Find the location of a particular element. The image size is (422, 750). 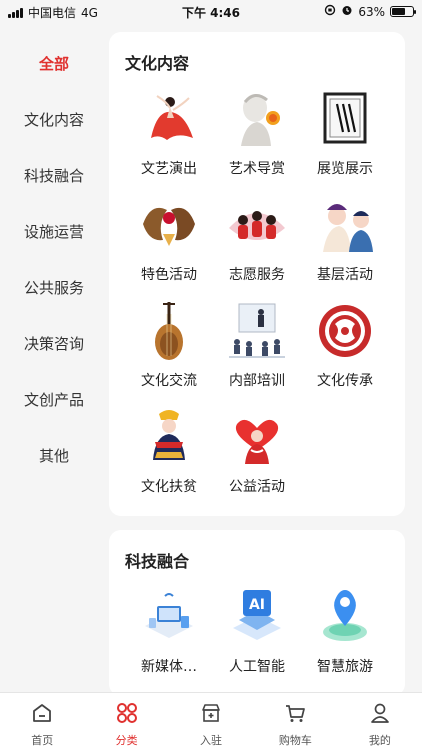

category-tile: 志愿服务 is located at coordinates (257, 240).